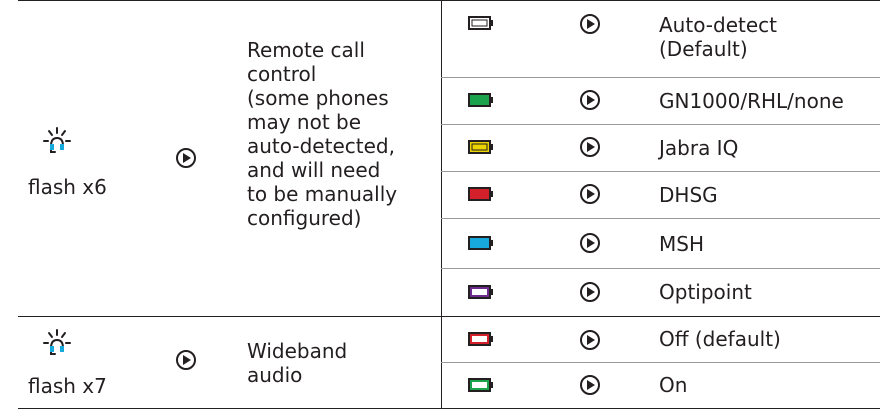 The height and width of the screenshot is (409, 880). I want to click on option-label-line: Auto-detect, so click(718, 25).